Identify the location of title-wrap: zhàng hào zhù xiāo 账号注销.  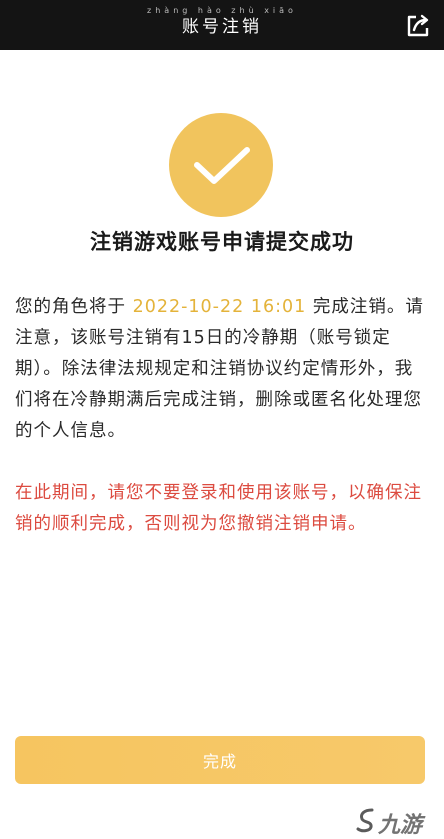
(222, 22).